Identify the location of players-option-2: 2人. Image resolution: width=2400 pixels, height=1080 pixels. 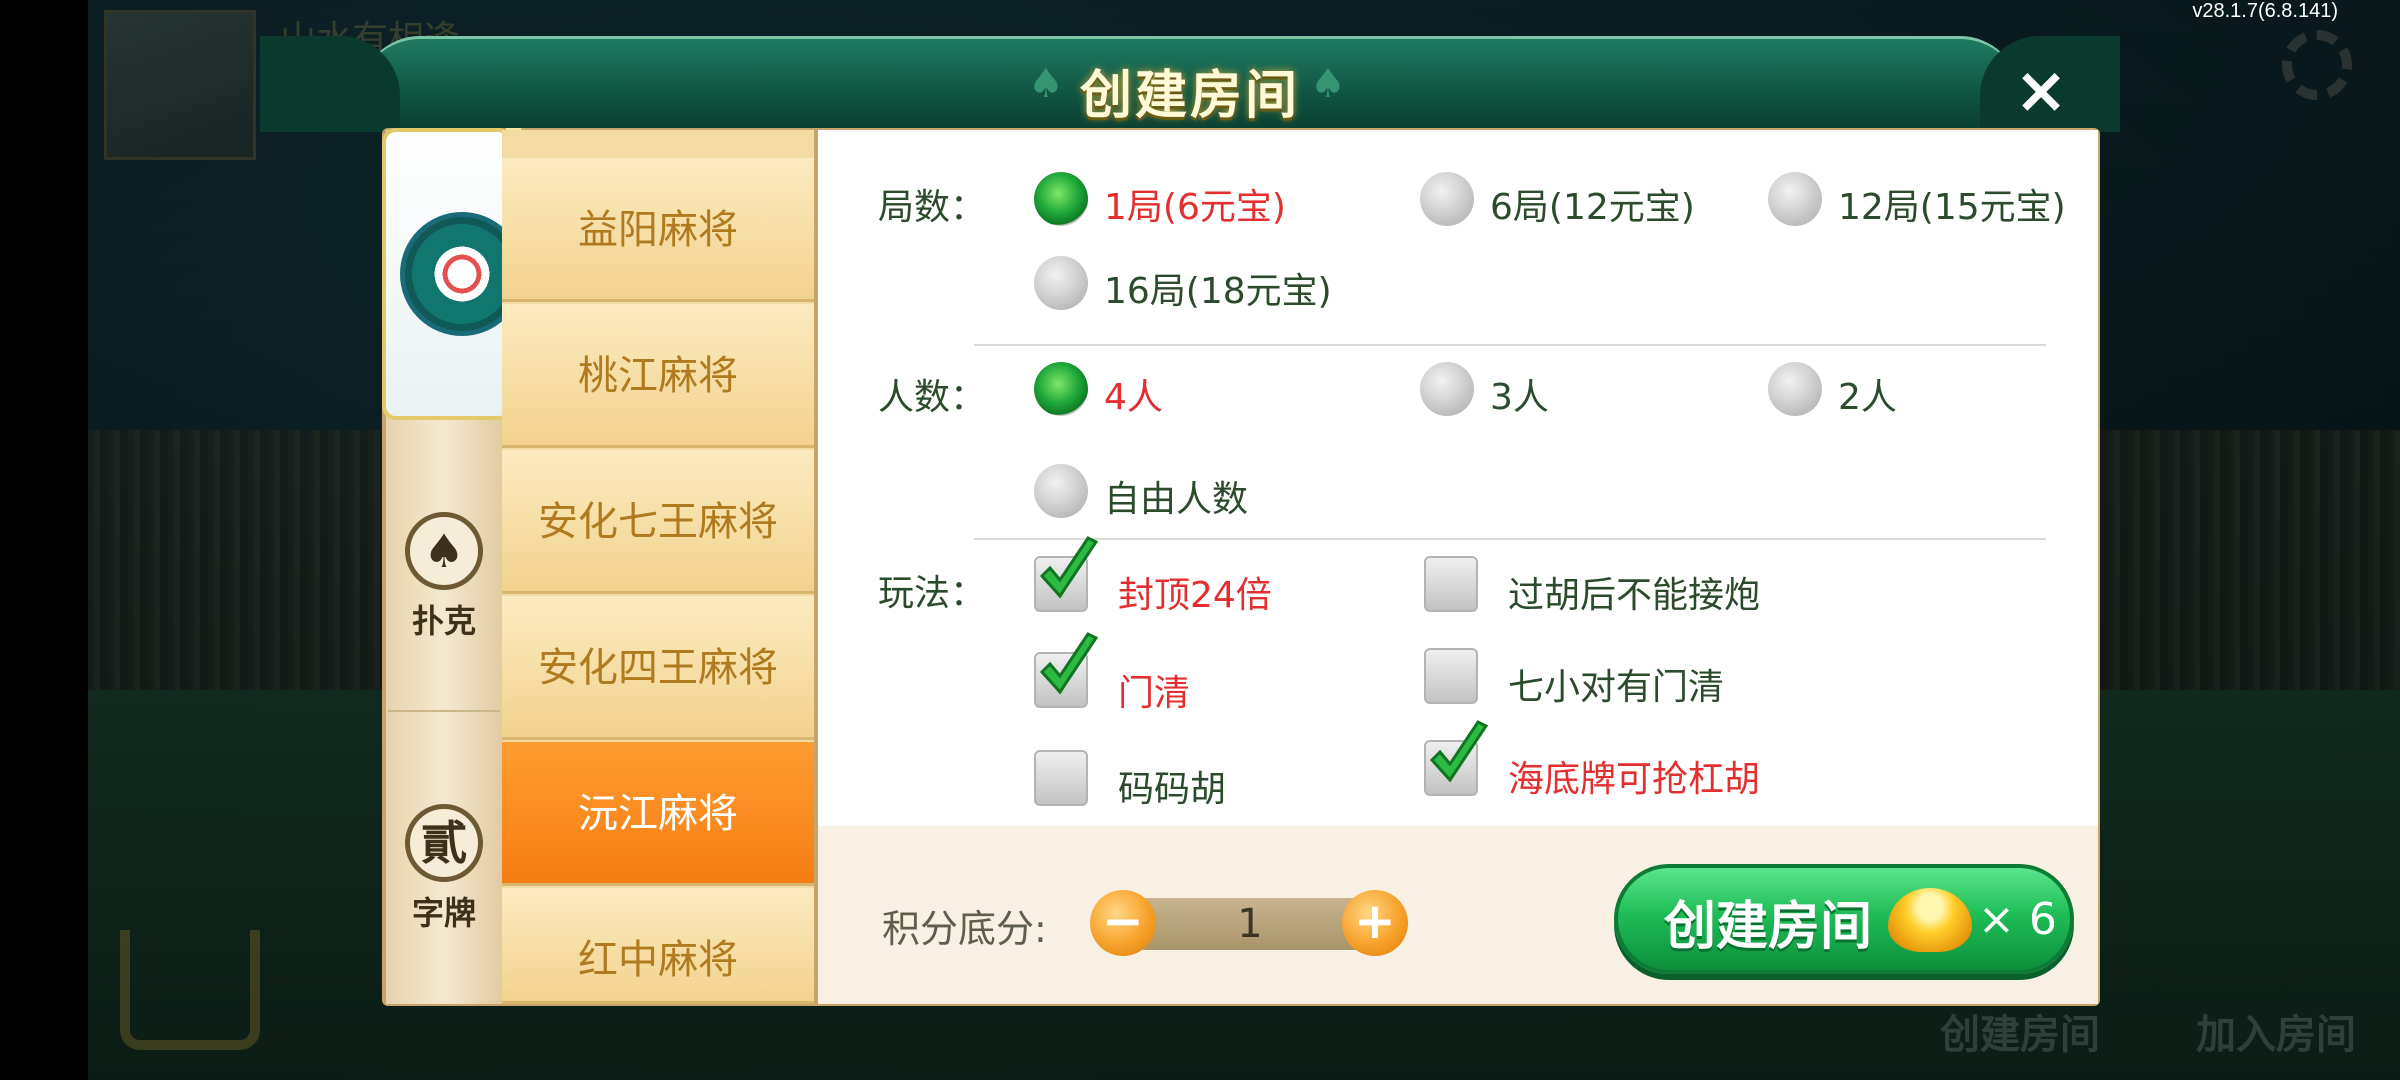
(1867, 394).